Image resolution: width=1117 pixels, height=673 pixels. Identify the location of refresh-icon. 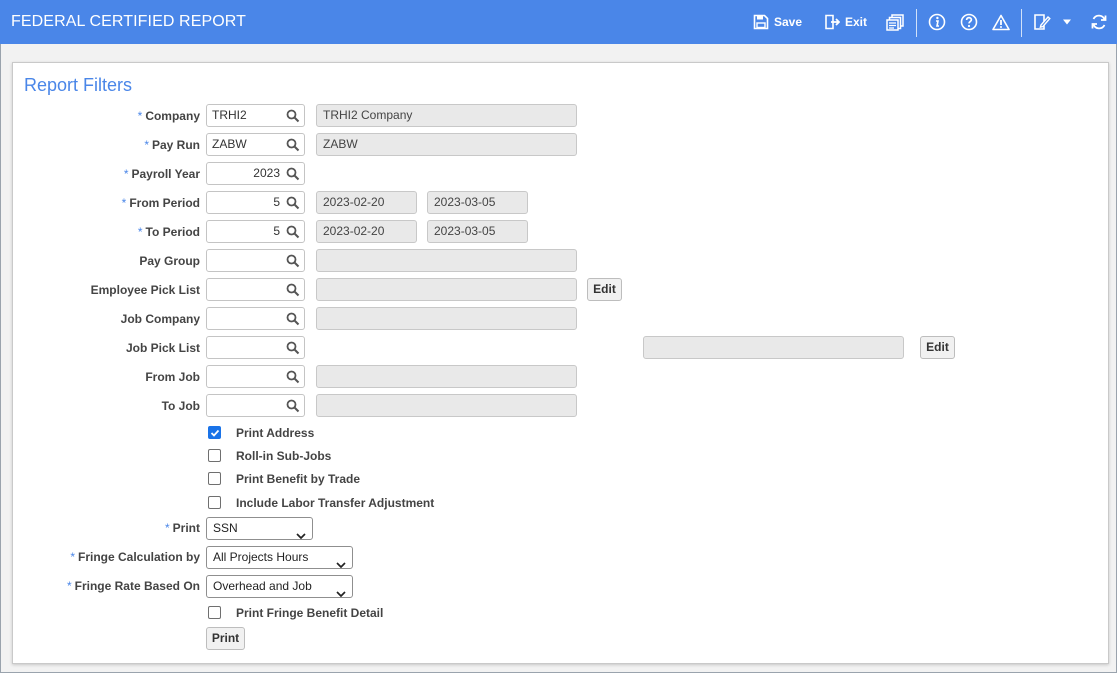
(1099, 22).